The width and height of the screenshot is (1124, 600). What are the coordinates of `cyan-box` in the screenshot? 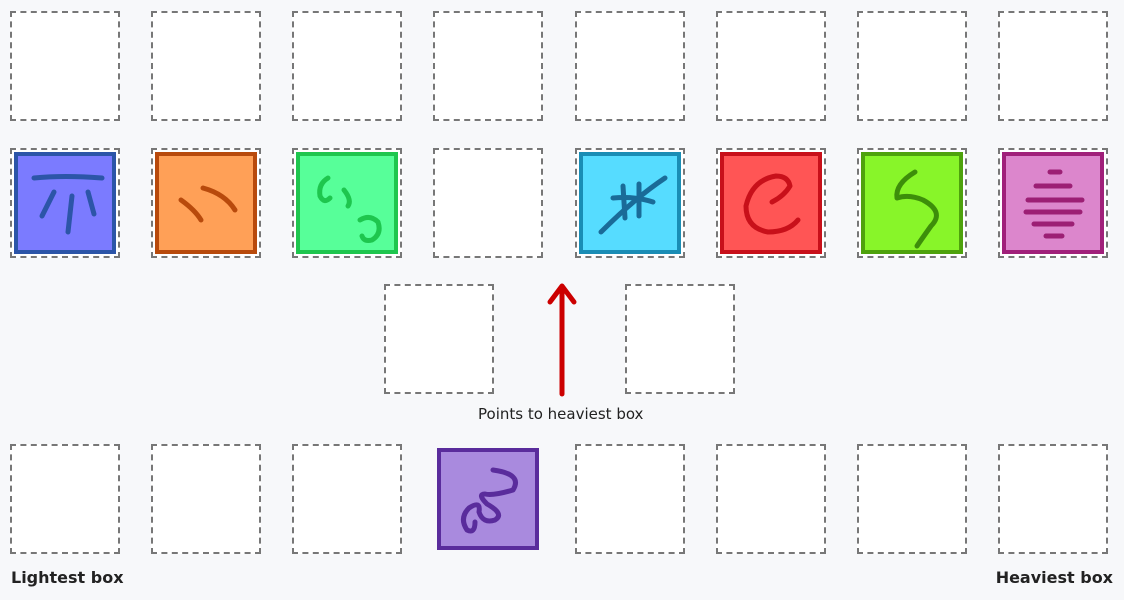 It's located at (630, 203).